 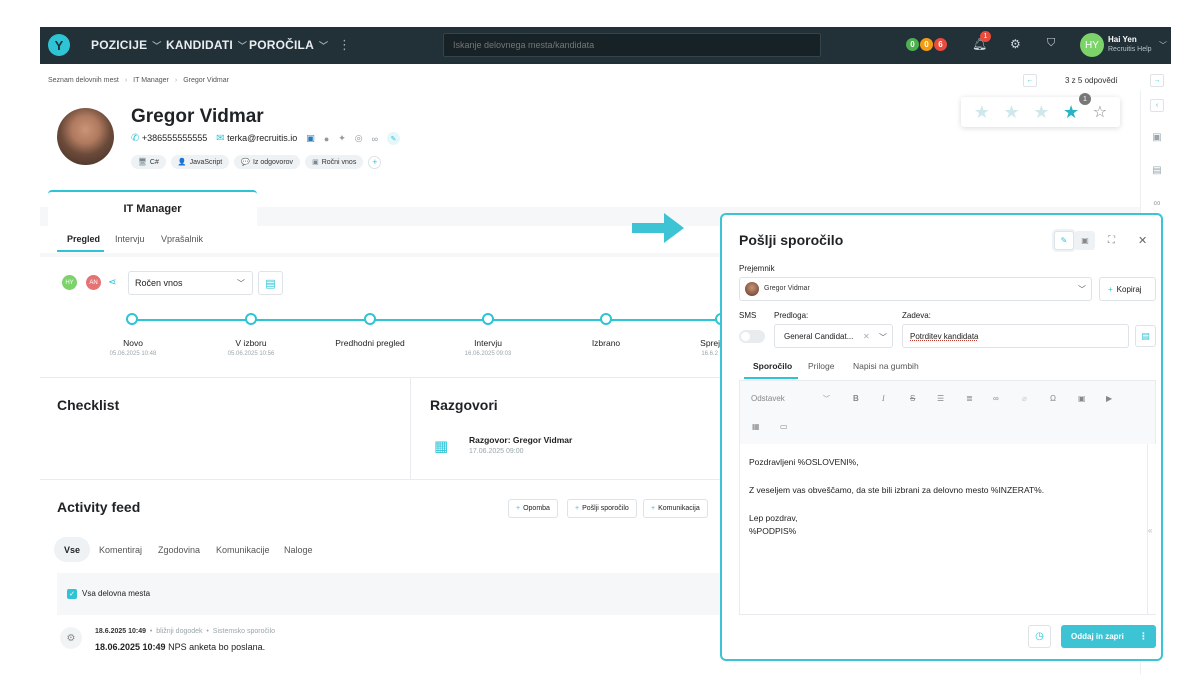 What do you see at coordinates (915, 289) in the screenshot?
I see `recipient-select: Gregor Vidmar ﹀` at bounding box center [915, 289].